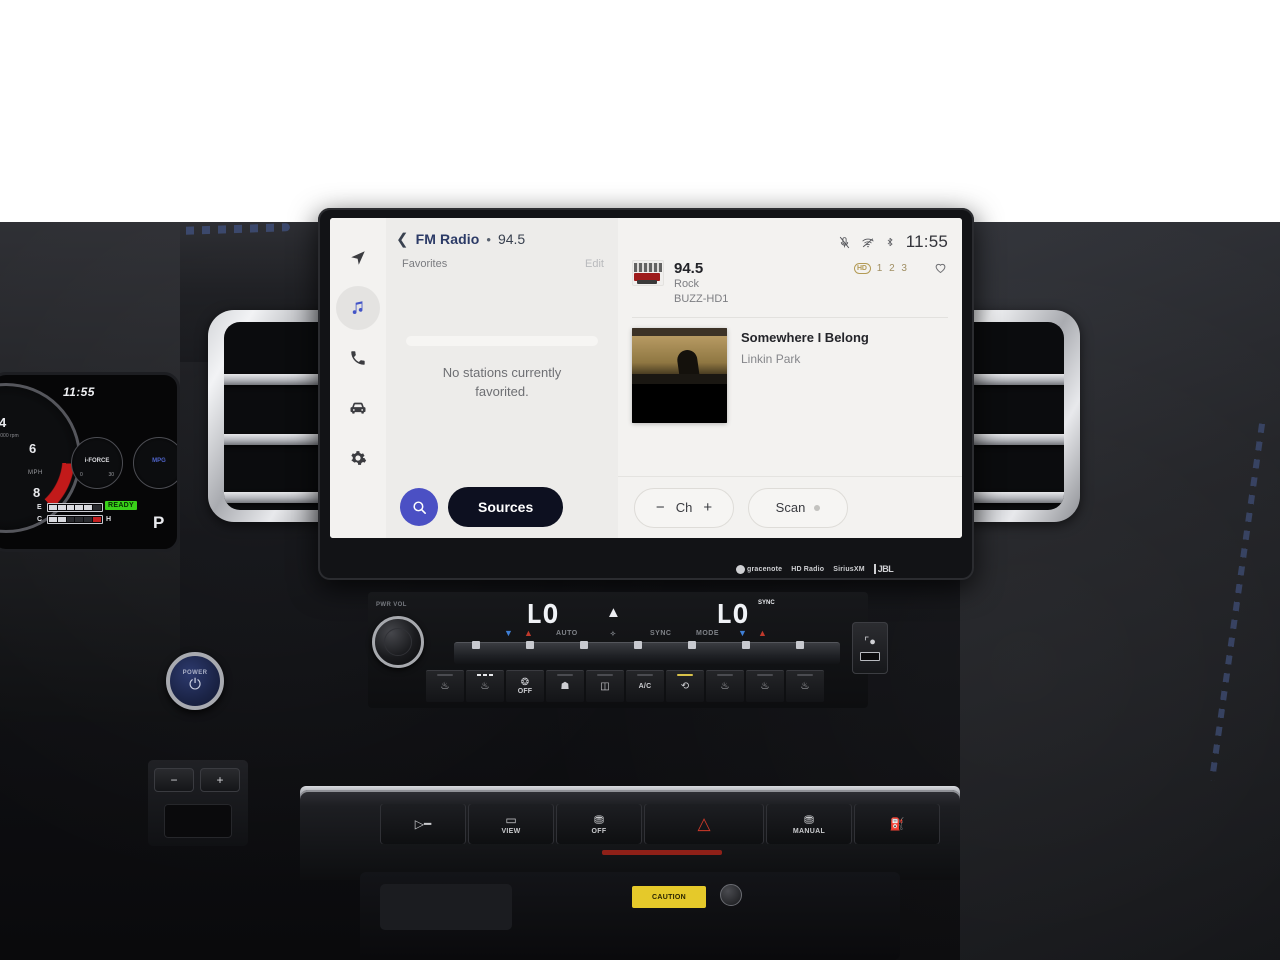 Image resolution: width=1280 pixels, height=960 pixels. Describe the element at coordinates (870, 656) in the screenshot. I see `usb-slot` at that location.